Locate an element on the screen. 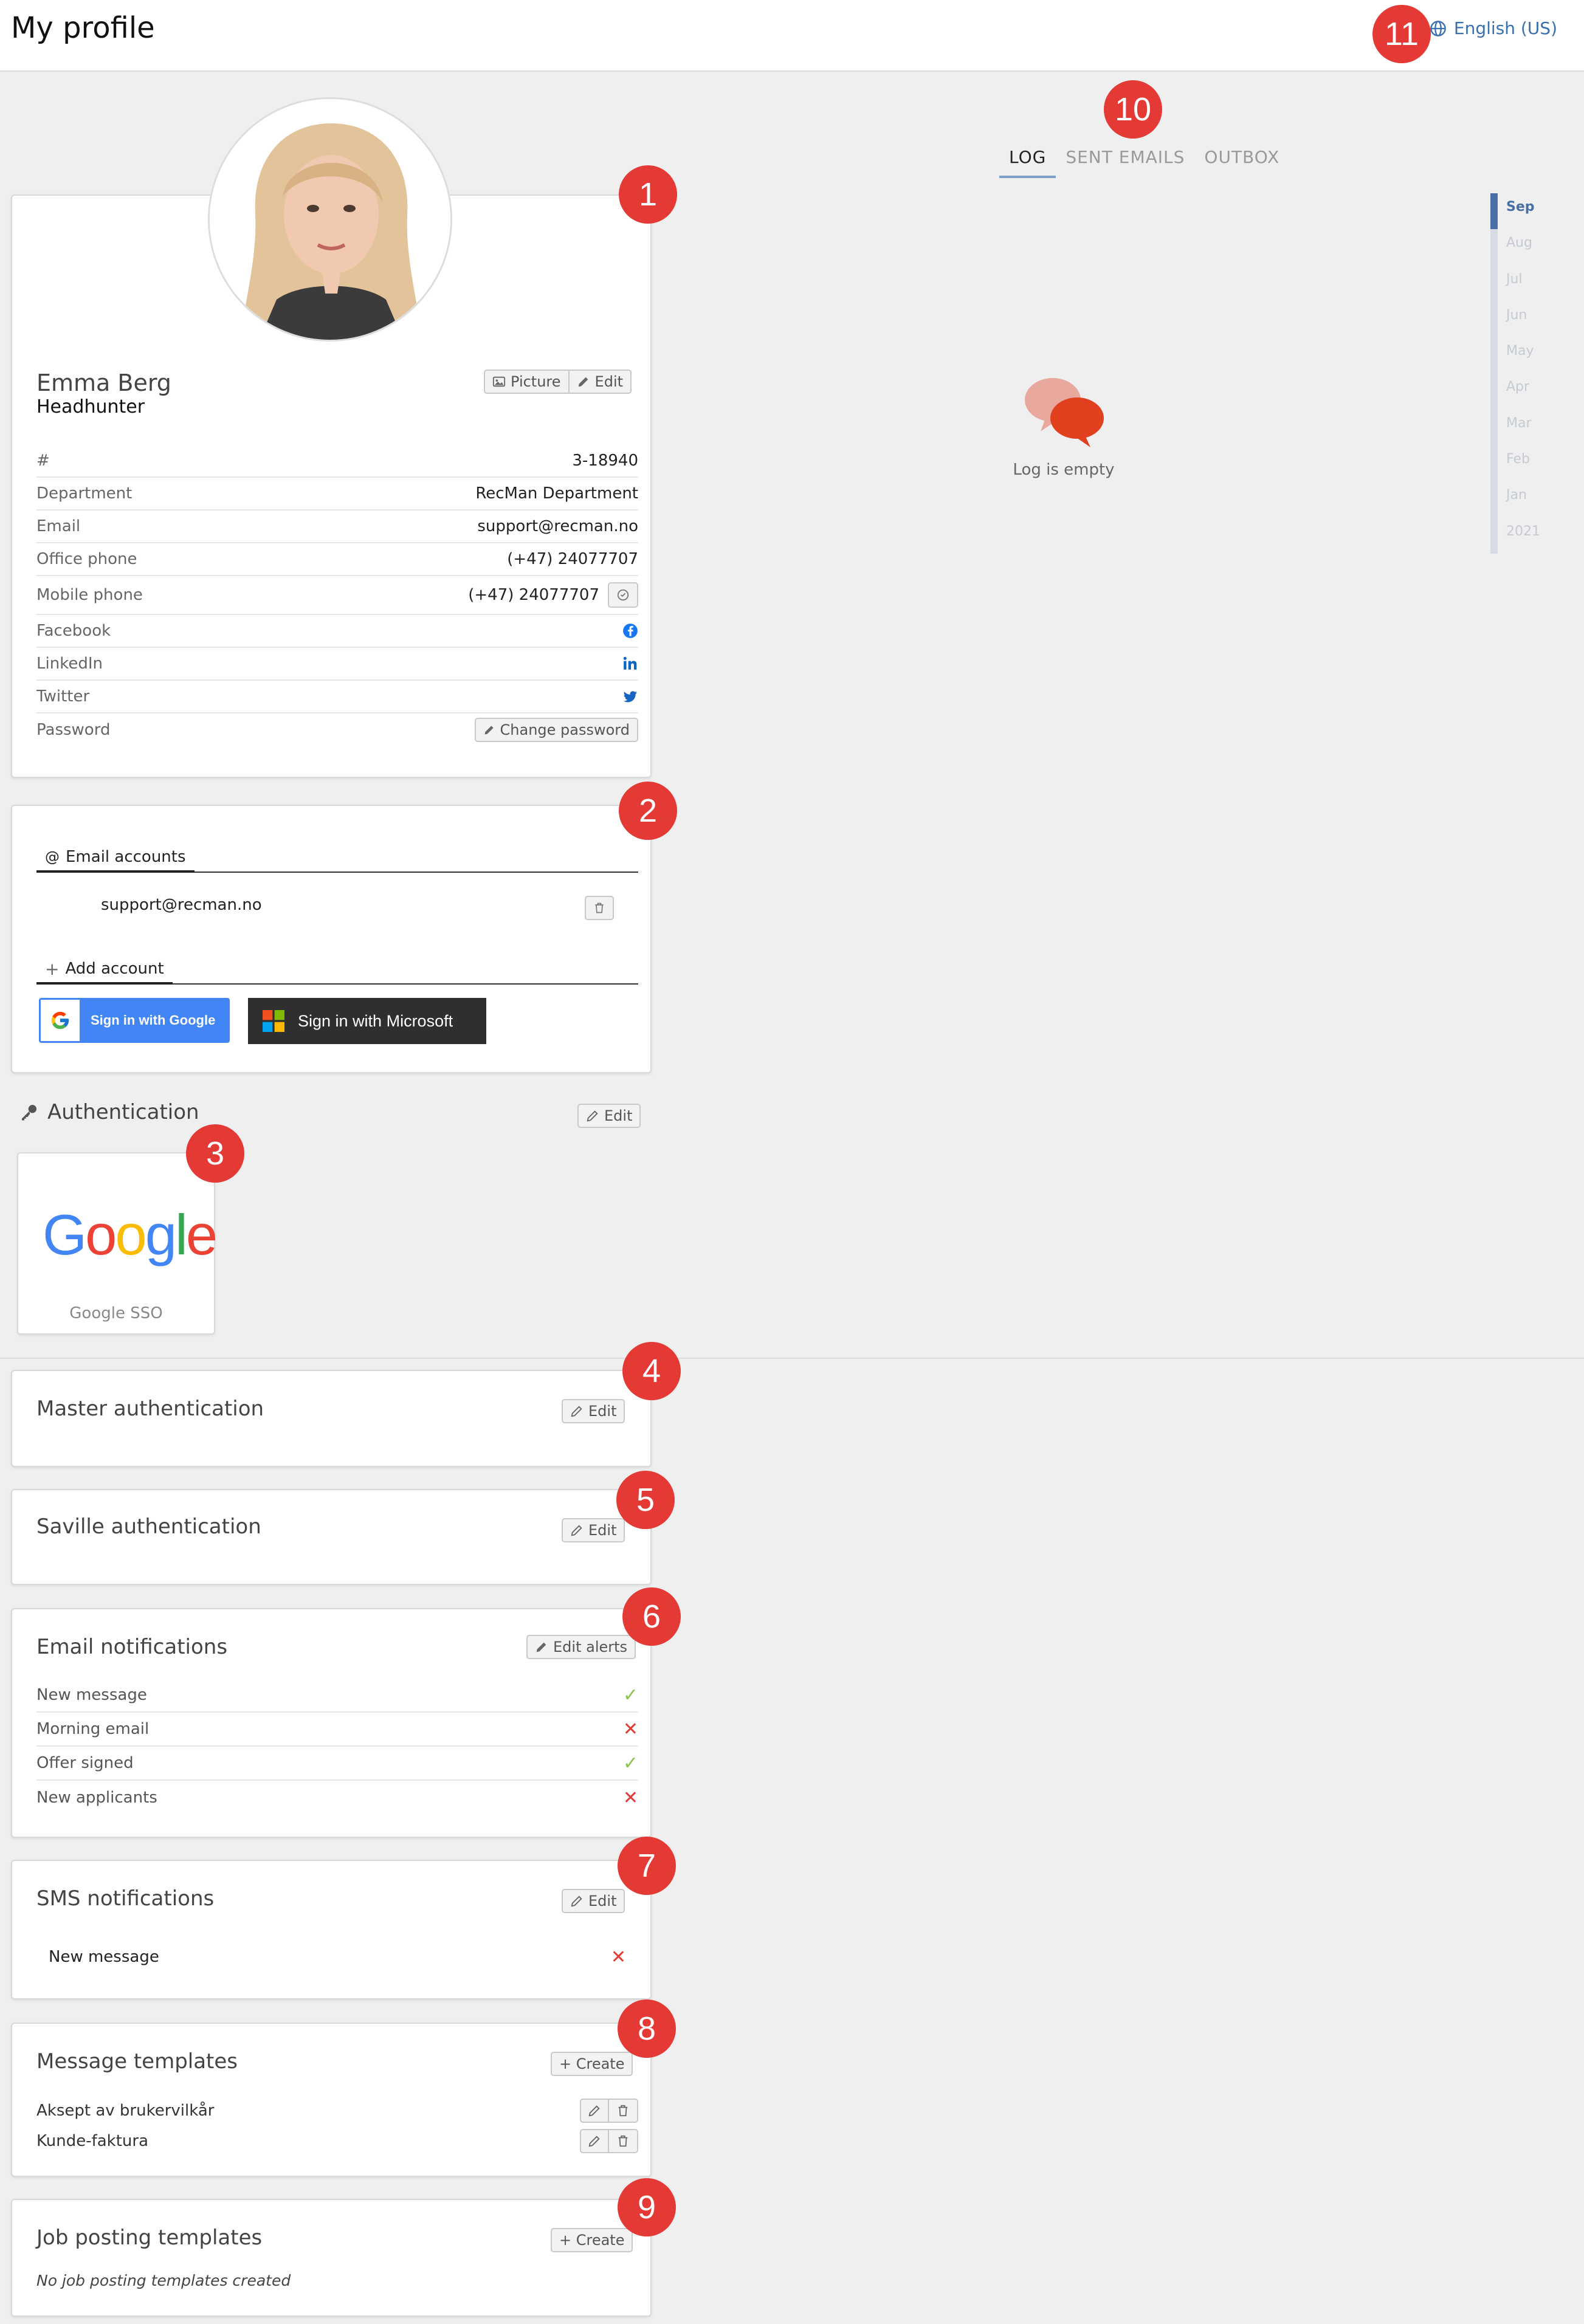 Image resolution: width=1584 pixels, height=2324 pixels. sms-notifications-card: SMS notifications Edit New message ✕ is located at coordinates (331, 1929).